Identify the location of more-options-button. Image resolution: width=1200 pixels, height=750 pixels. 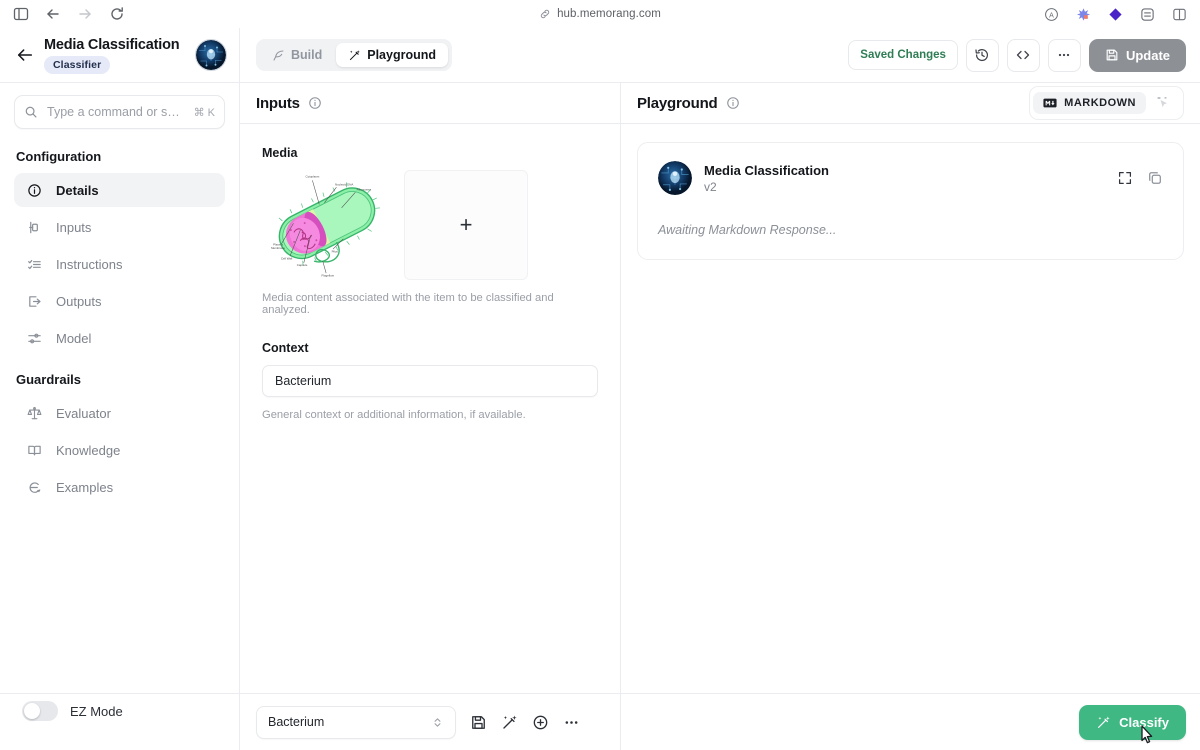
(1064, 55).